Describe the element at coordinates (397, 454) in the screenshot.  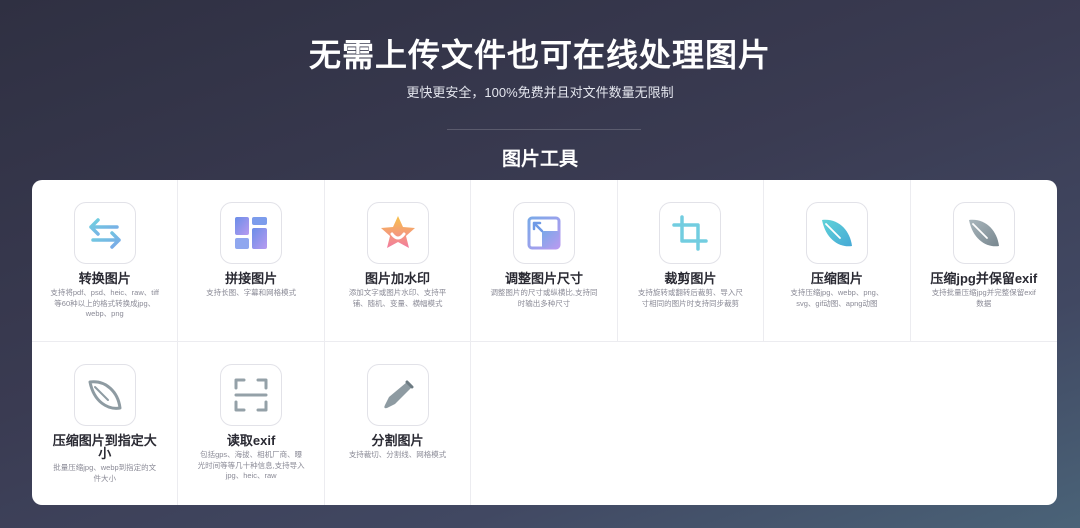
I see `tool-desc: 支持裁切、分割线、网格模式` at that location.